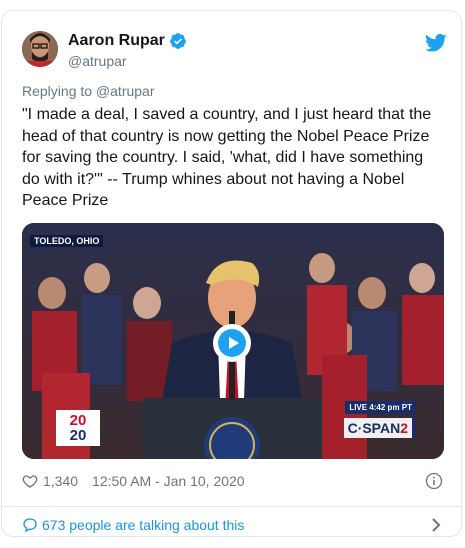  I want to click on play-icon, so click(232, 343).